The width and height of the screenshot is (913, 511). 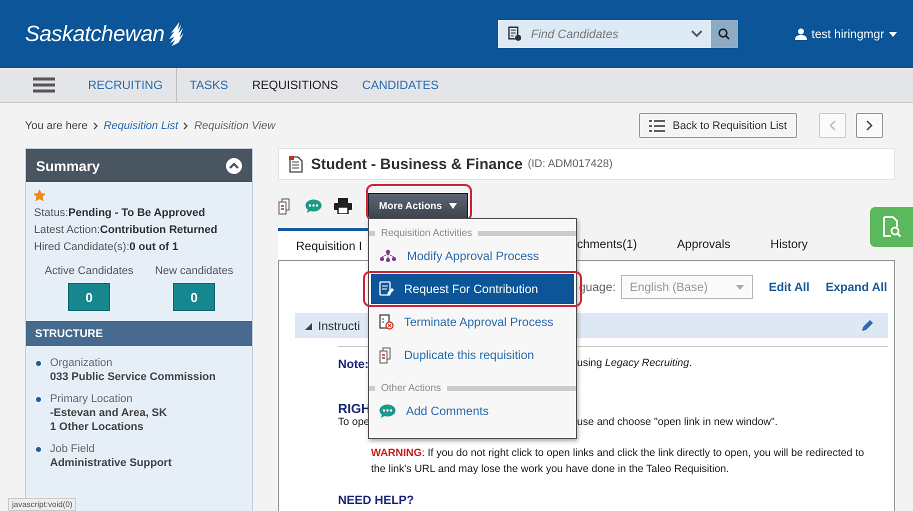 What do you see at coordinates (857, 287) in the screenshot?
I see `action-link: Expand All` at bounding box center [857, 287].